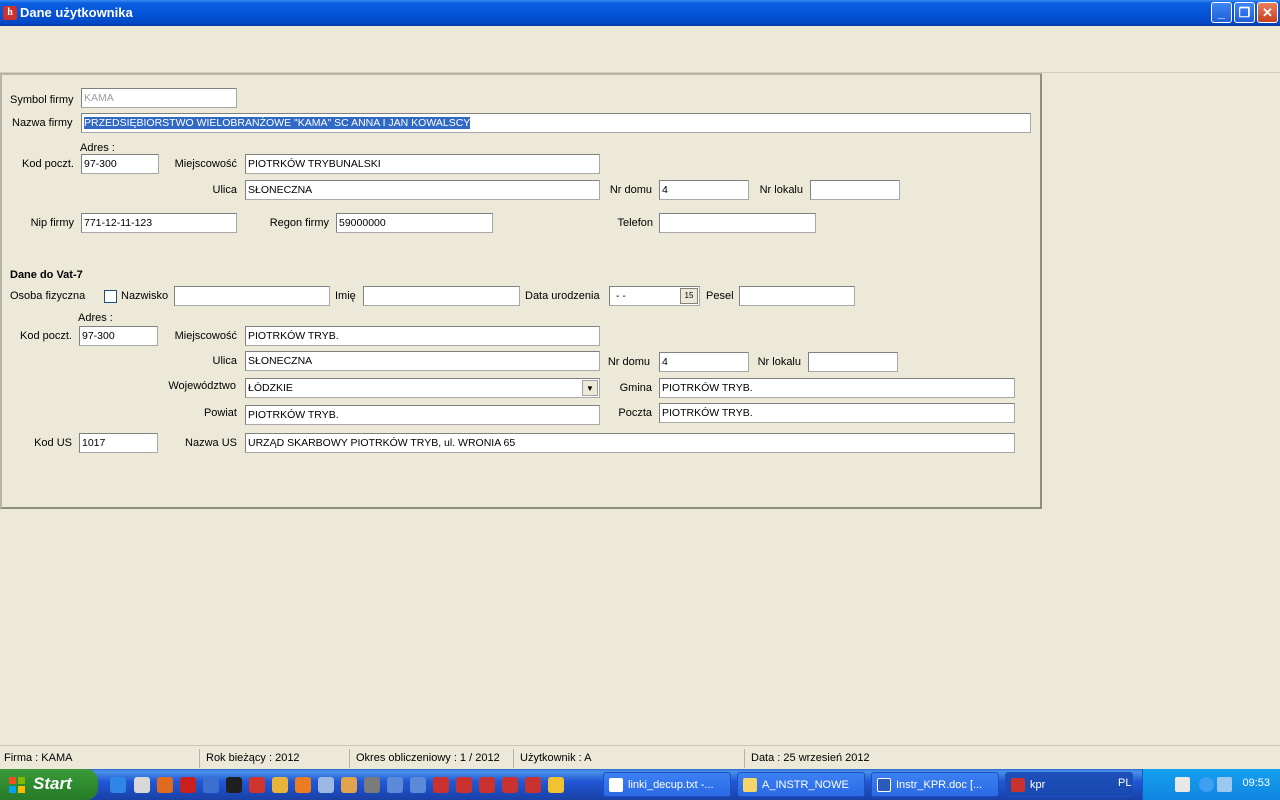  Describe the element at coordinates (810, 758) in the screenshot. I see `status-date: Data : 25 wrzesień 2012` at that location.